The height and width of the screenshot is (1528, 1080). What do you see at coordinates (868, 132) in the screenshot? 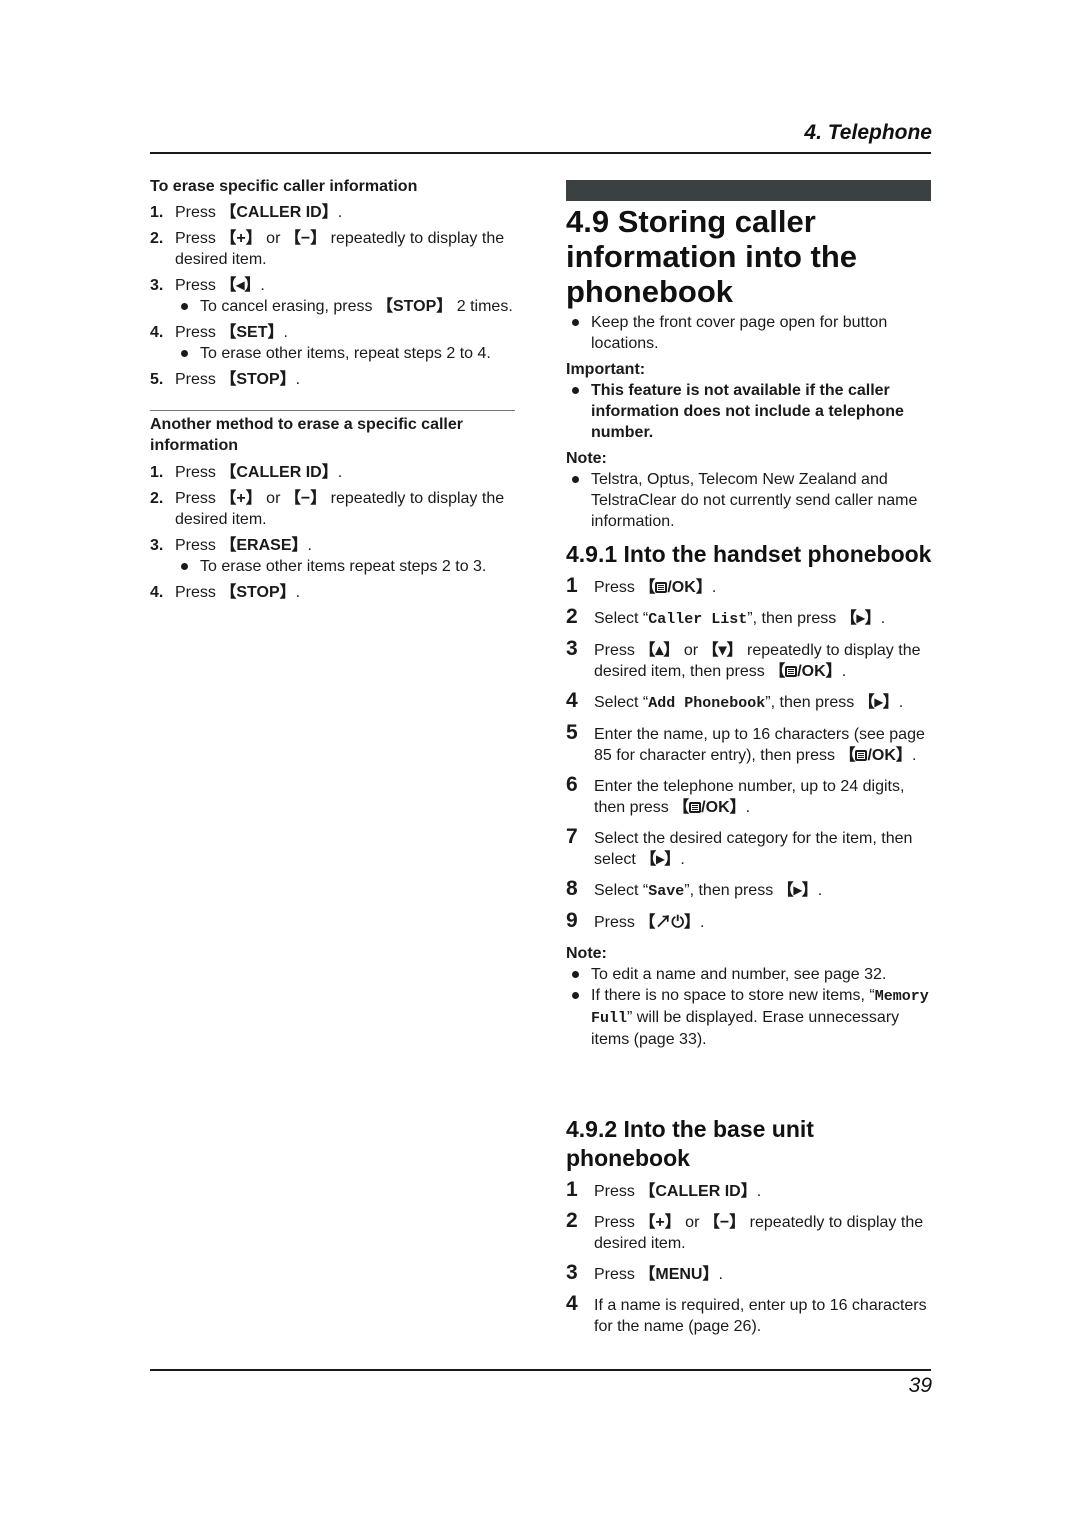
I see `chapter-title: 4. Telephone` at bounding box center [868, 132].